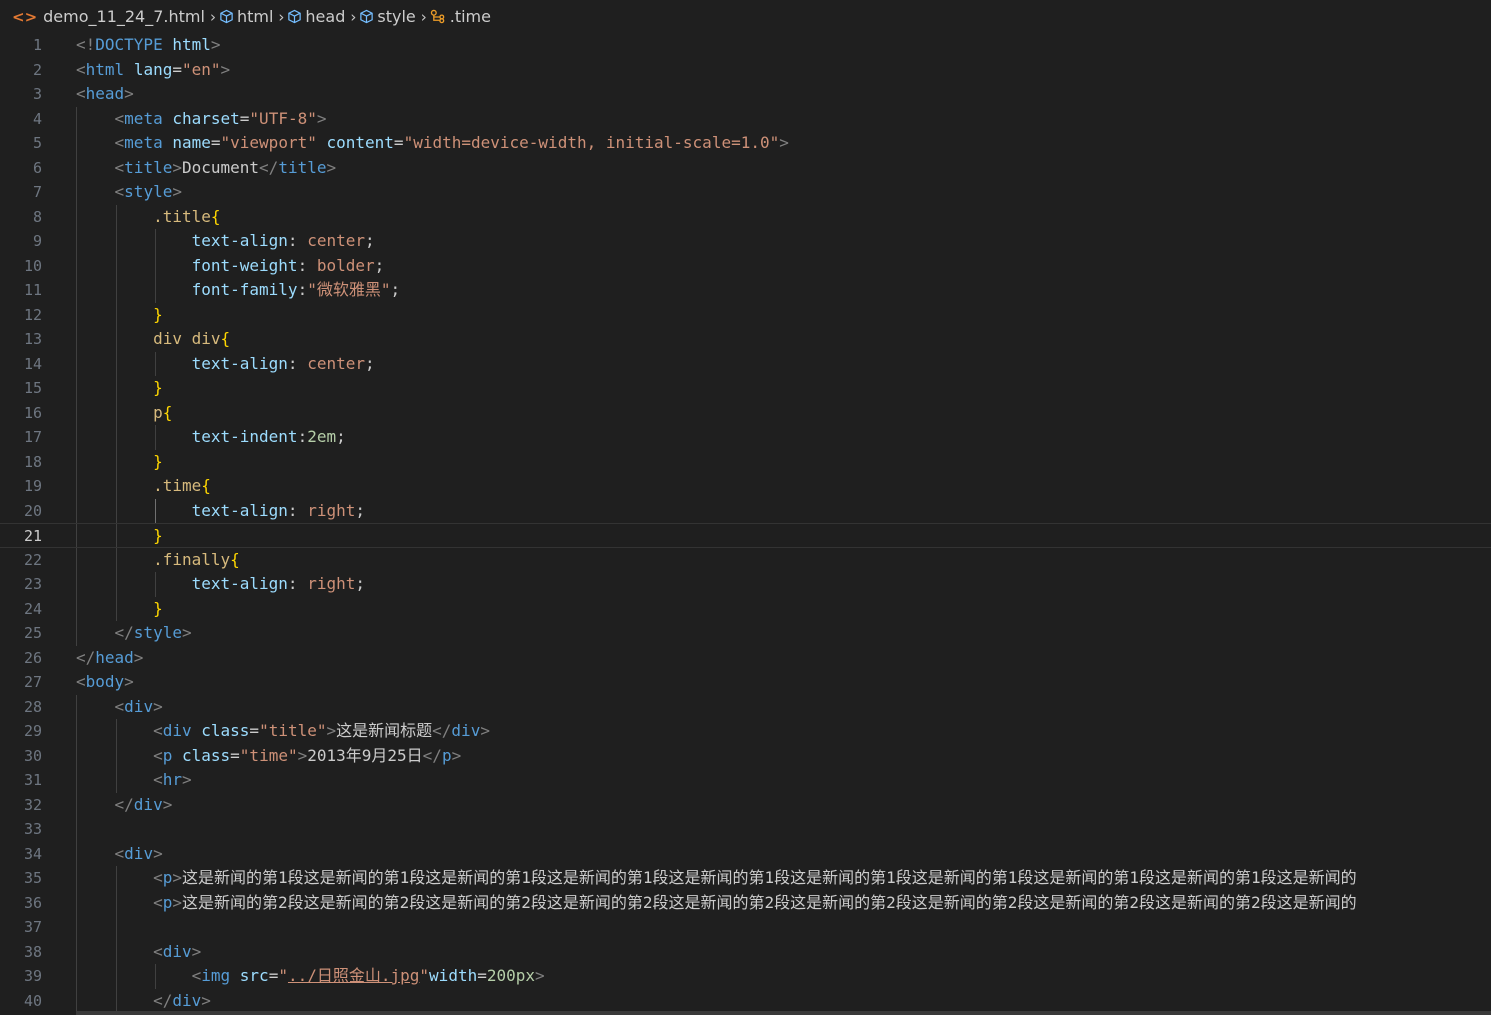 Image resolution: width=1491 pixels, height=1015 pixels. What do you see at coordinates (32, 608) in the screenshot?
I see `line-number: 24` at bounding box center [32, 608].